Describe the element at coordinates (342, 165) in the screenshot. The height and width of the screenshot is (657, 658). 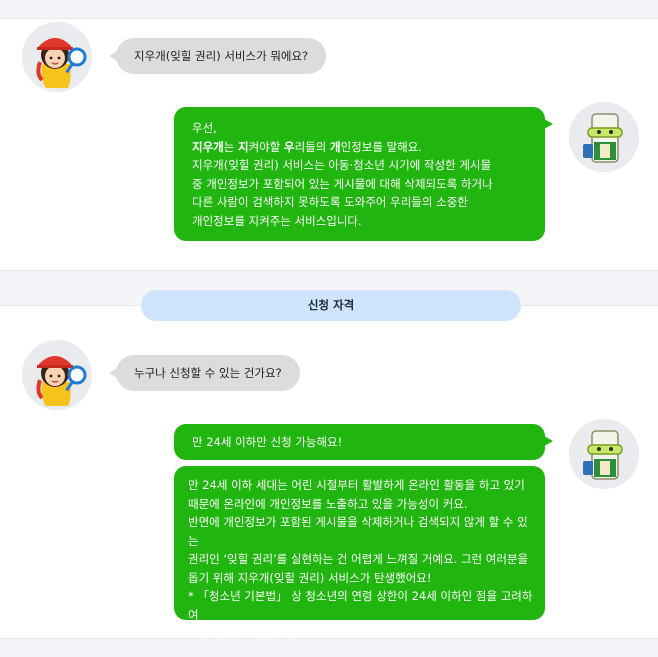
I see `answer-body-line: 지우개(잊힐 권리) 서비스는 아동·청소년 시기에 작성한 게시물` at that location.